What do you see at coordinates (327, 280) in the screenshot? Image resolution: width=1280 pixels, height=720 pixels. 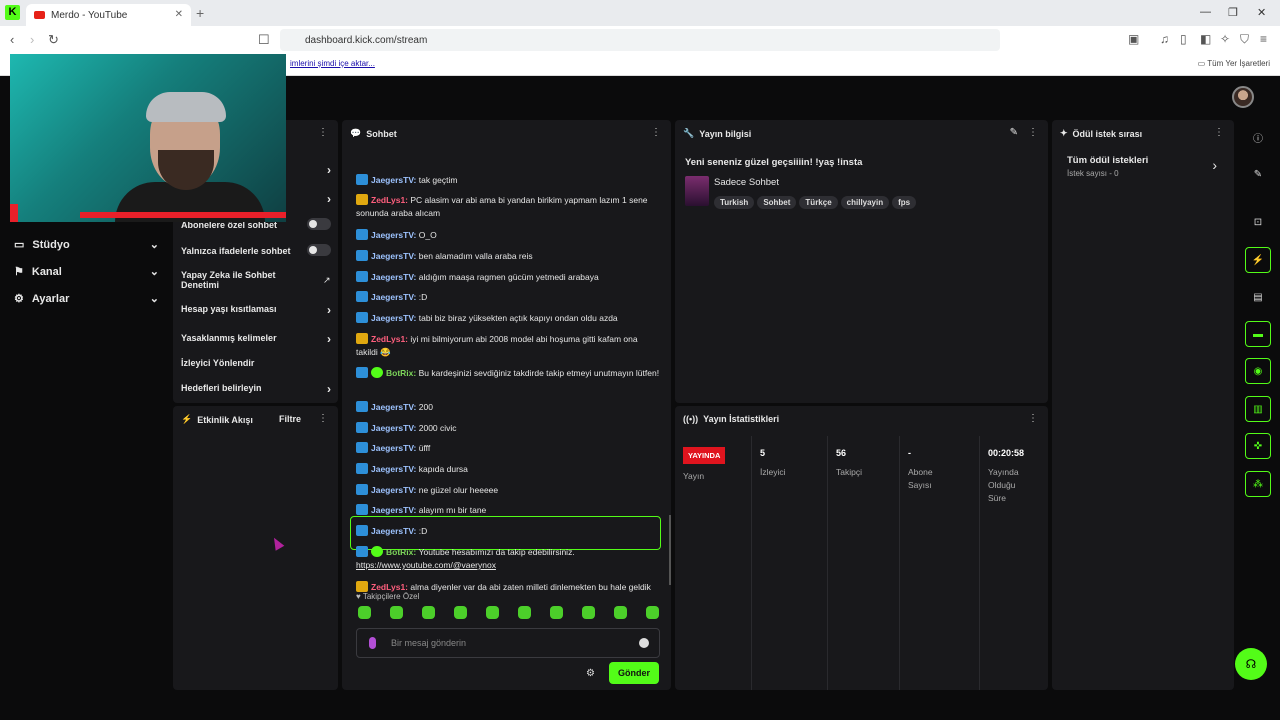 I see `external-link-icon: ↗` at bounding box center [327, 280].